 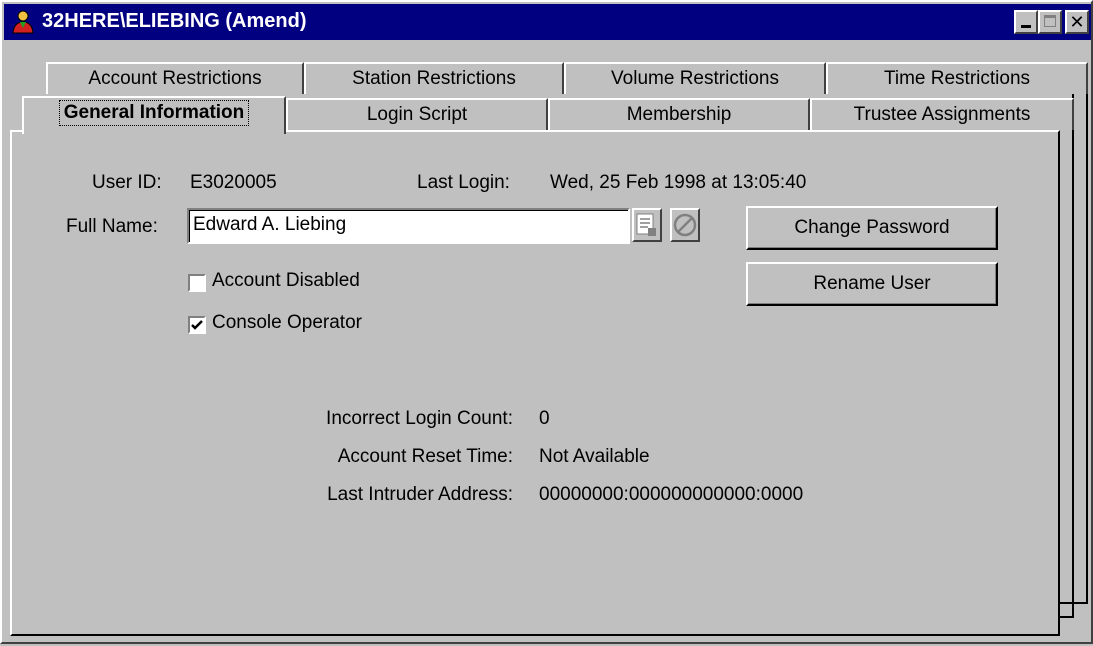 I want to click on last-login-value: Wed, 25 Feb 1998 at 13:05:40, so click(x=678, y=182).